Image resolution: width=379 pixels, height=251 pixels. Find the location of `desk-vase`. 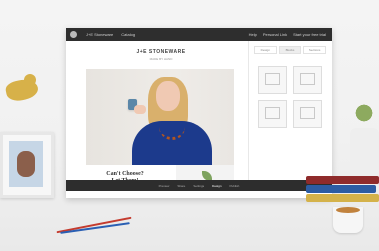

desk-vase is located at coordinates (364, 150).